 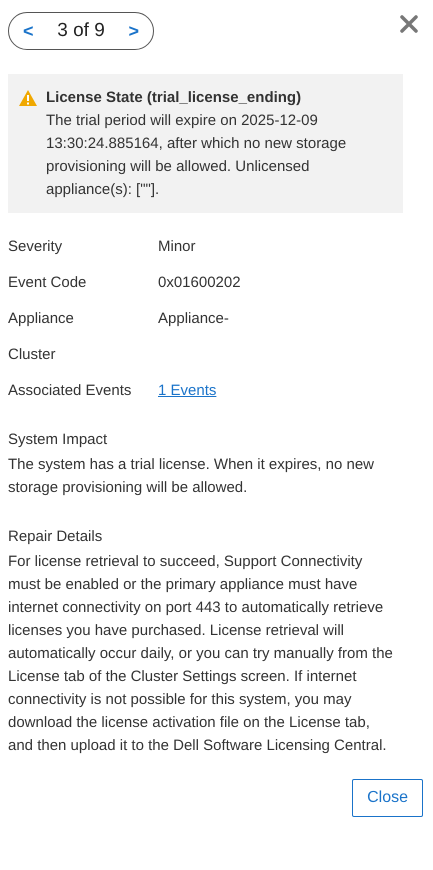 I want to click on events-link: 1 Events, so click(x=187, y=390).